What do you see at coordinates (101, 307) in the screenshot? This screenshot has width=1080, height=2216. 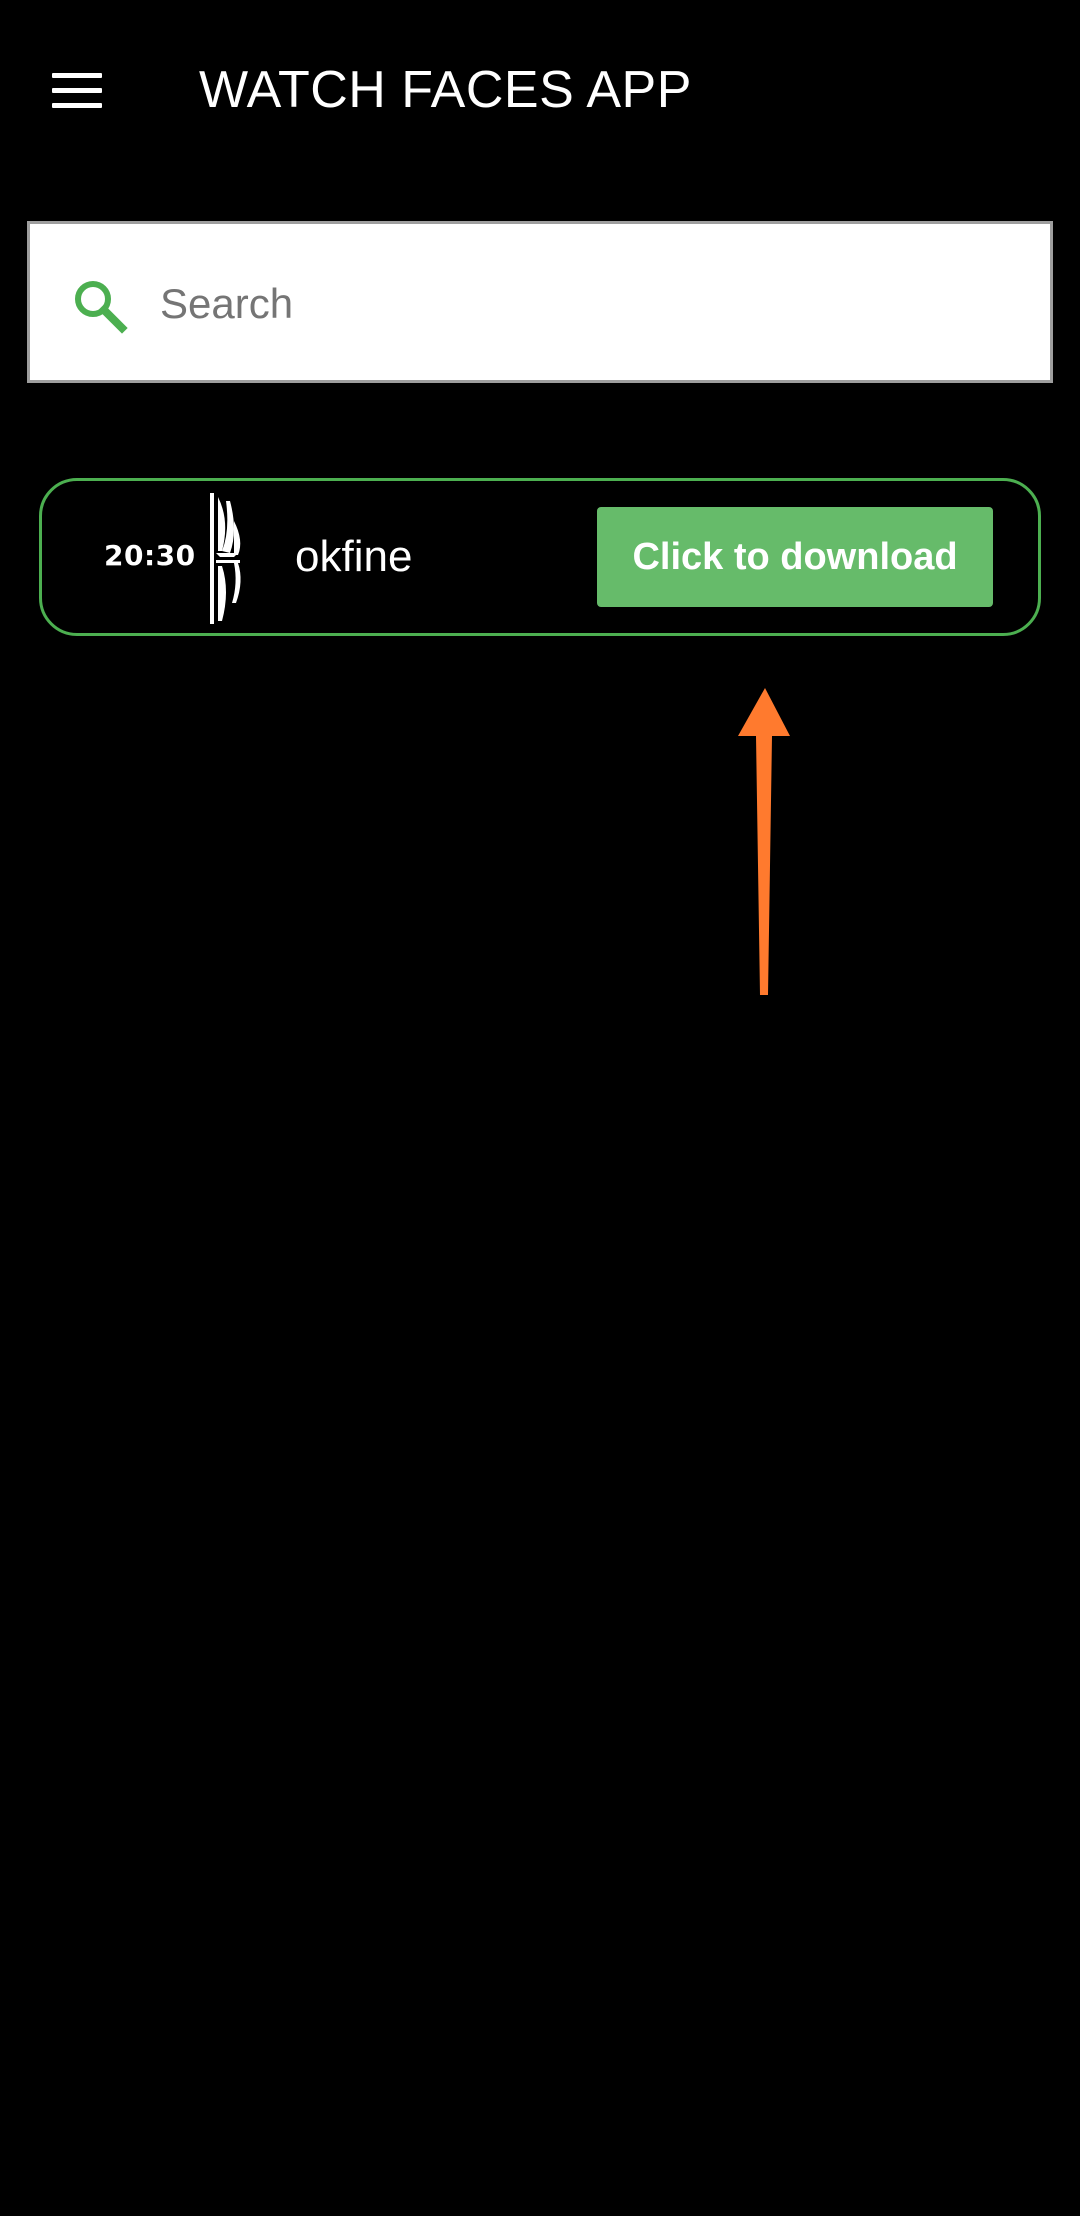 I see `search-icon` at bounding box center [101, 307].